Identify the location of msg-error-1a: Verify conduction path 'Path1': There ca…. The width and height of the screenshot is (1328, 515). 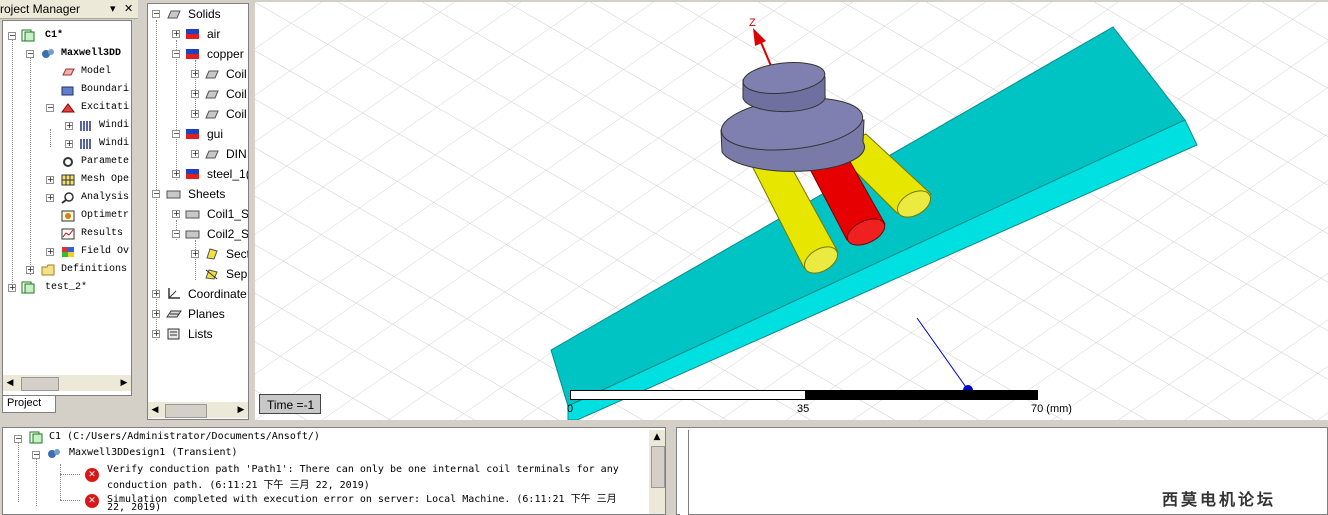
(363, 469).